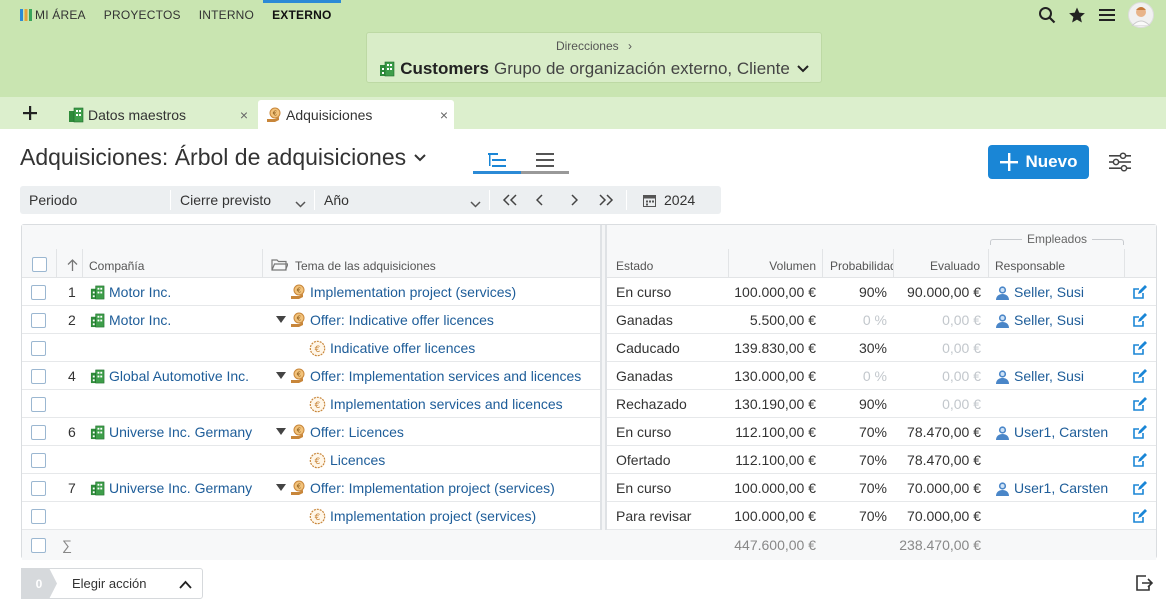 The image size is (1166, 608). What do you see at coordinates (1030, 266) in the screenshot?
I see `column-header-responsible: Responsable` at bounding box center [1030, 266].